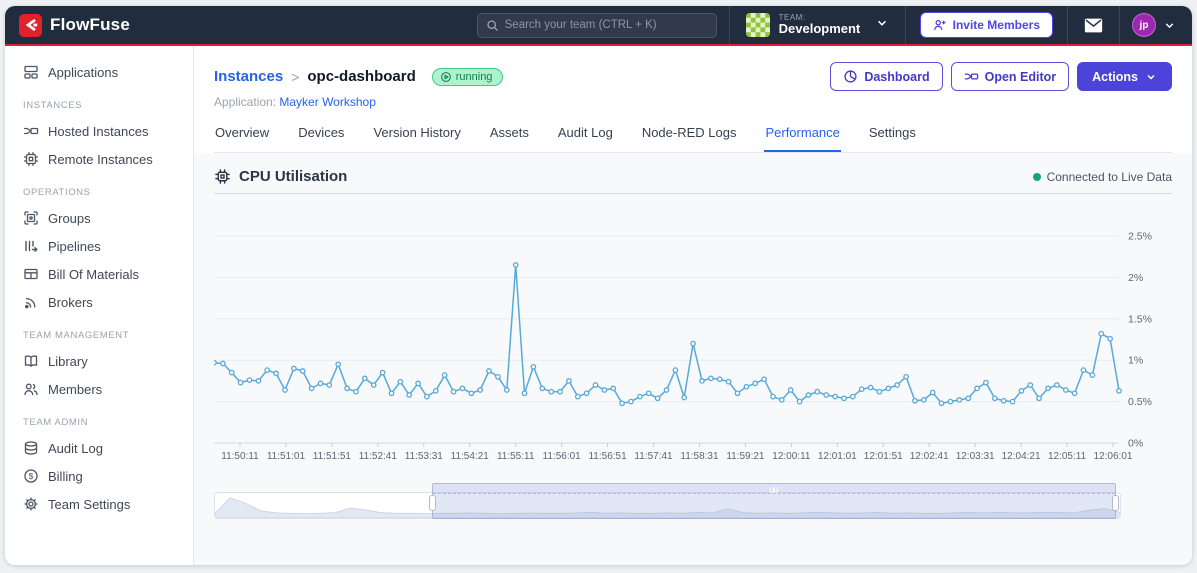 The image size is (1197, 573). I want to click on svg-text: 12:01:01, so click(837, 456).